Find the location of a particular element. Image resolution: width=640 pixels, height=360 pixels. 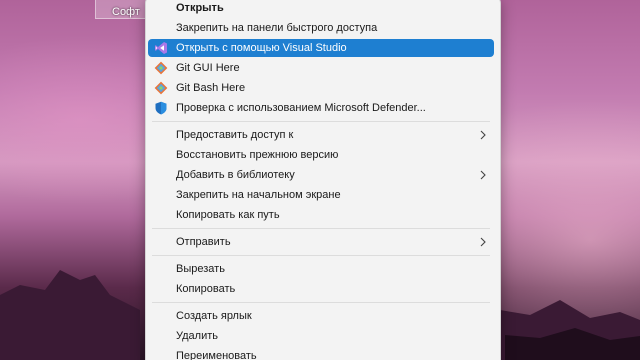

menu-item-open-with-visual-studio: Открыть с помощью Visual Studio is located at coordinates (321, 48).